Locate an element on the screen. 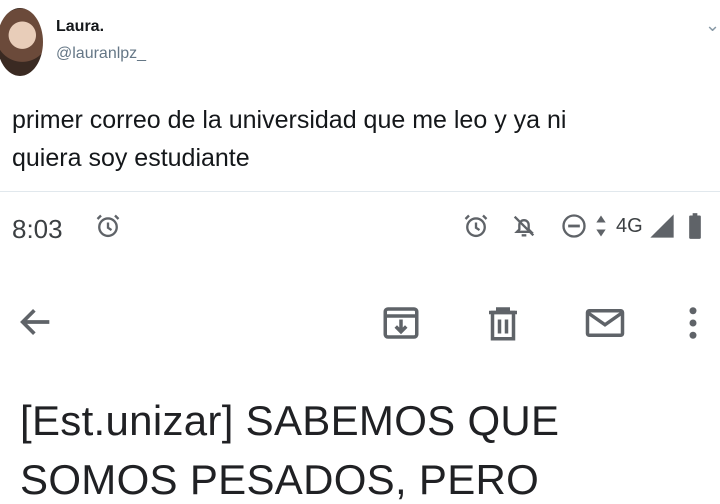 The height and width of the screenshot is (504, 720). author-handle: @lauranlpz_ is located at coordinates (101, 54).